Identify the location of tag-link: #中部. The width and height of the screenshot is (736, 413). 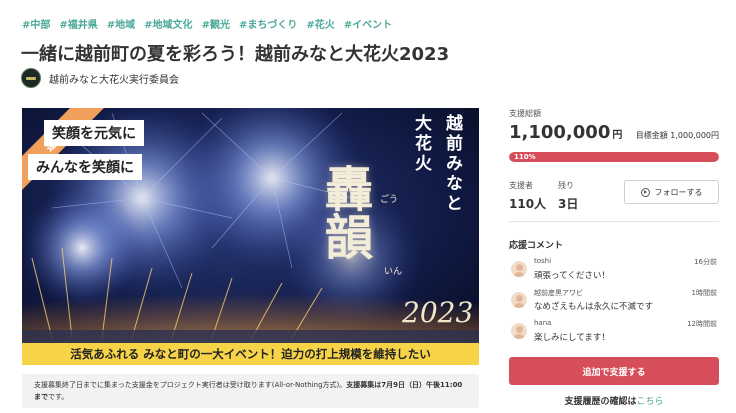
(36, 23).